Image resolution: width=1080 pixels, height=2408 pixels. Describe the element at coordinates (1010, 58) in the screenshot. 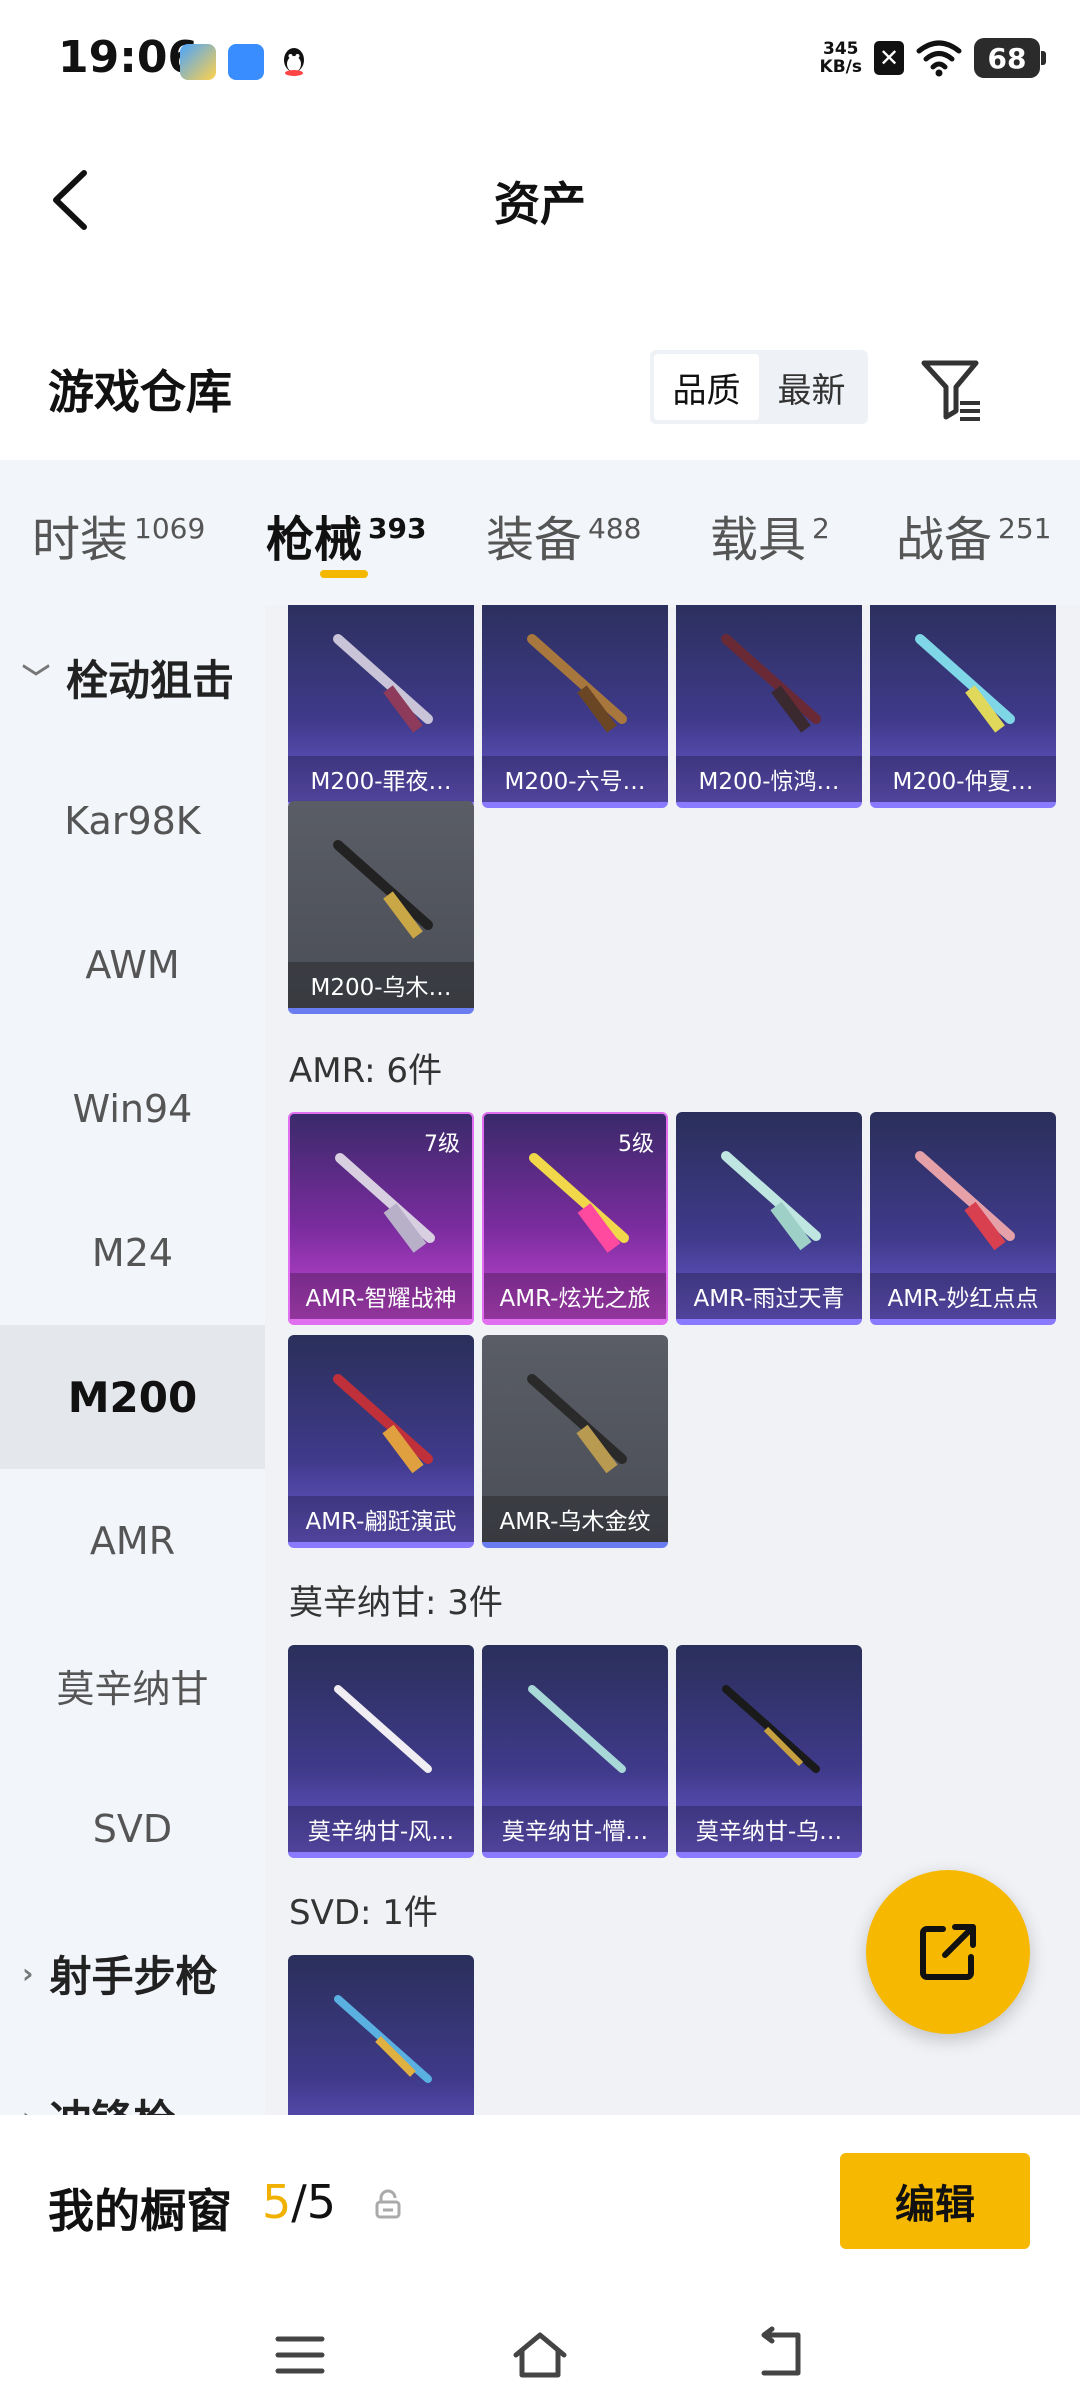

I see `battery-indicator: 68` at that location.